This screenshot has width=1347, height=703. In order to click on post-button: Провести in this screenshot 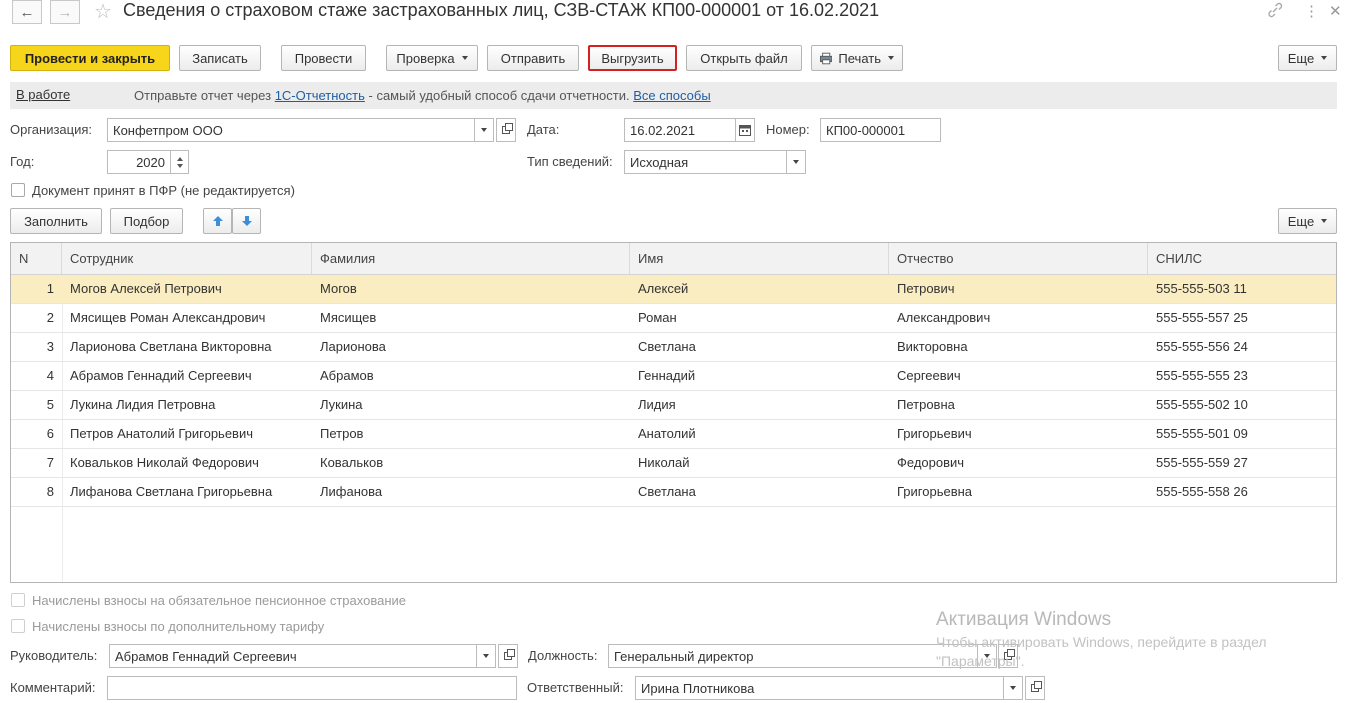, I will do `click(323, 58)`.